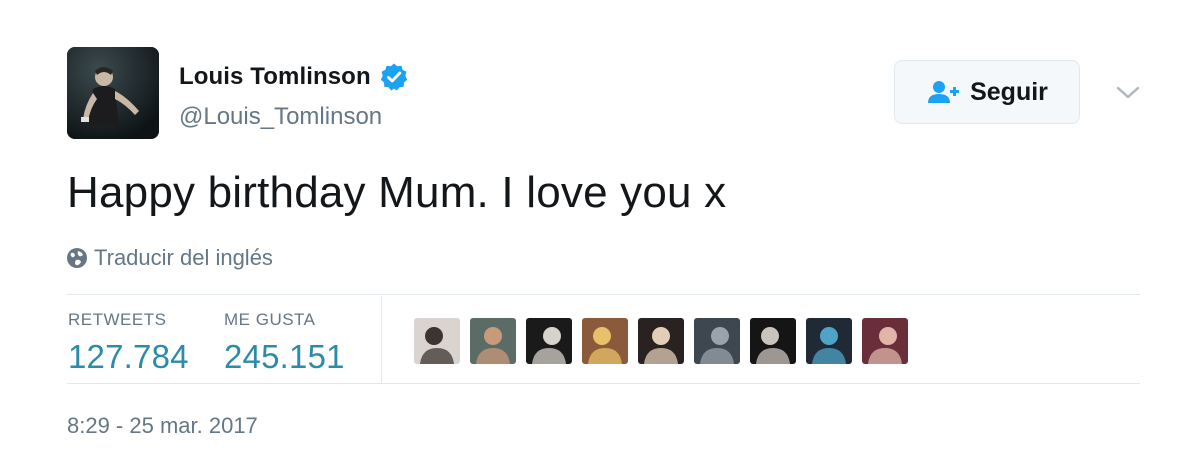  What do you see at coordinates (183, 257) in the screenshot?
I see `translate-label: Traducir del inglés` at bounding box center [183, 257].